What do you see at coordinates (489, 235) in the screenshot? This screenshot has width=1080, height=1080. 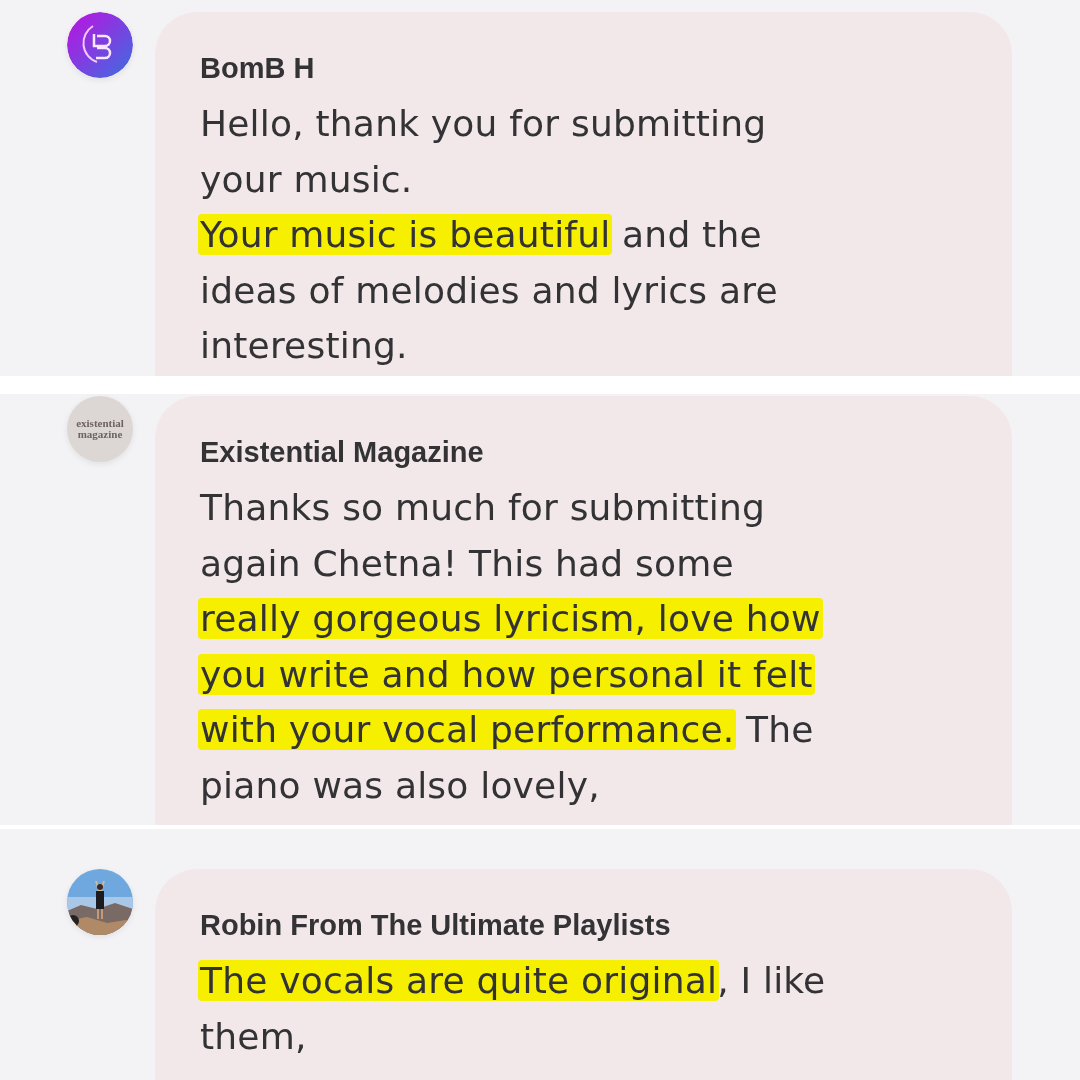 I see `message-text: Hello, thank you for submitting your music. Your music is beautiful and the ideas of melodies and lyrics are interesting.` at bounding box center [489, 235].